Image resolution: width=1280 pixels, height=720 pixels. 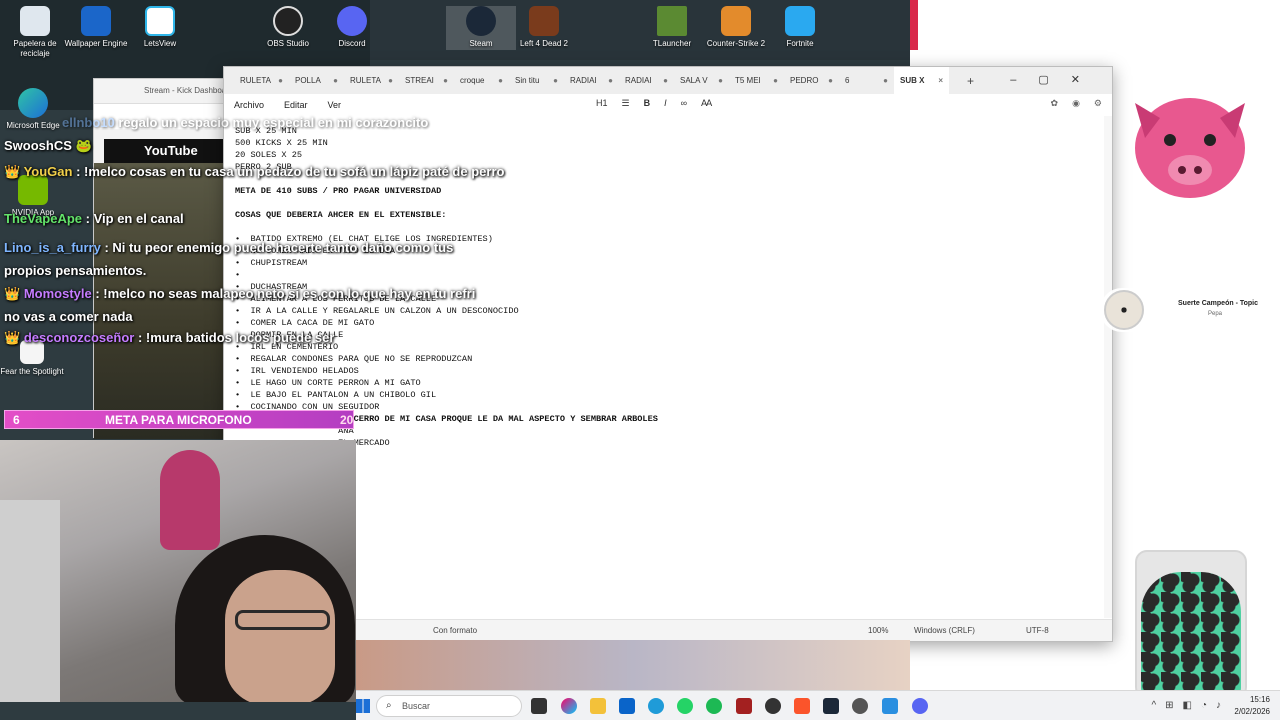 I want to click on search-box: ⌕ Buscar, so click(x=449, y=706).